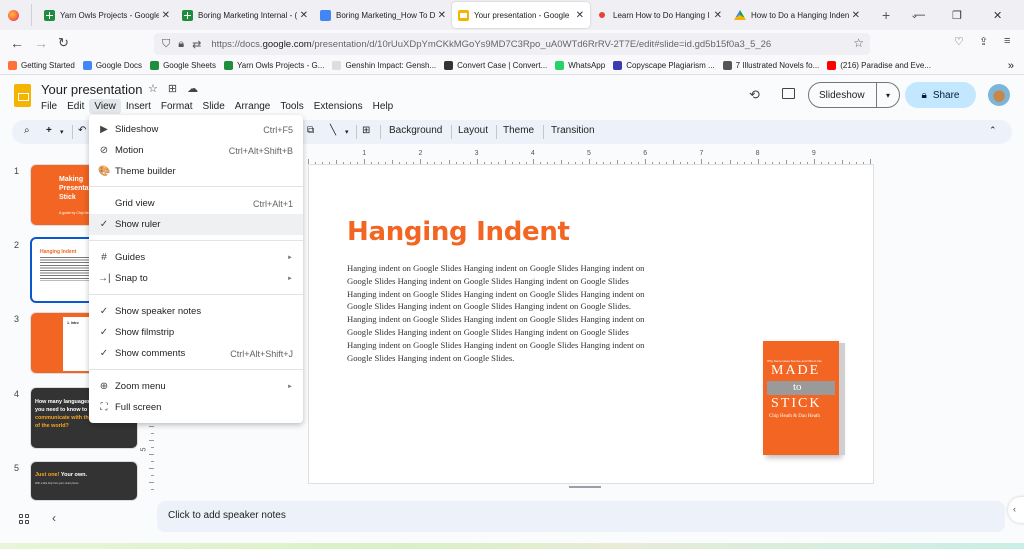 This screenshot has width=1024, height=549. I want to click on slideshow-button: Slideshow ▾, so click(854, 95).